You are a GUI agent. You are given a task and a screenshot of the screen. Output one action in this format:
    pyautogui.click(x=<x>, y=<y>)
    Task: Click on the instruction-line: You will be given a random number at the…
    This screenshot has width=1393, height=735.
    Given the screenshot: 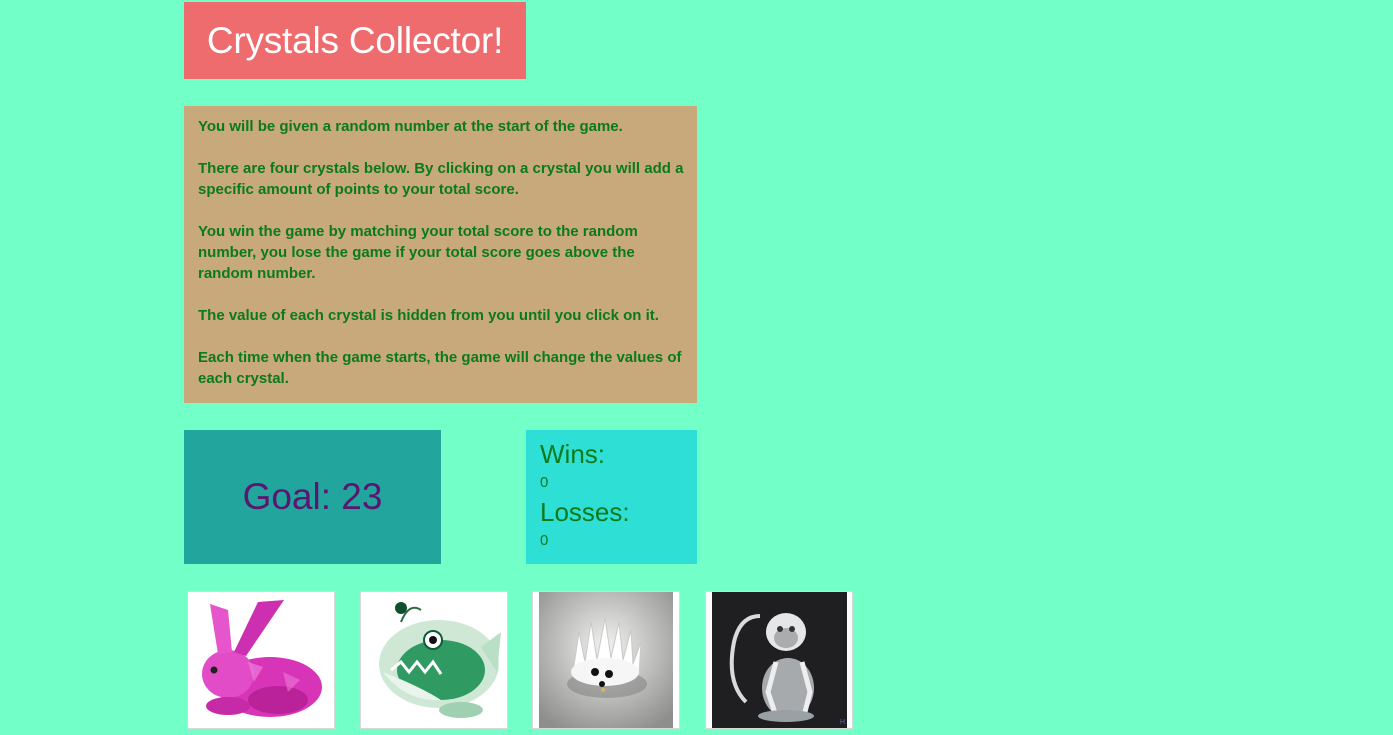 What is the action you would take?
    pyautogui.click(x=410, y=126)
    